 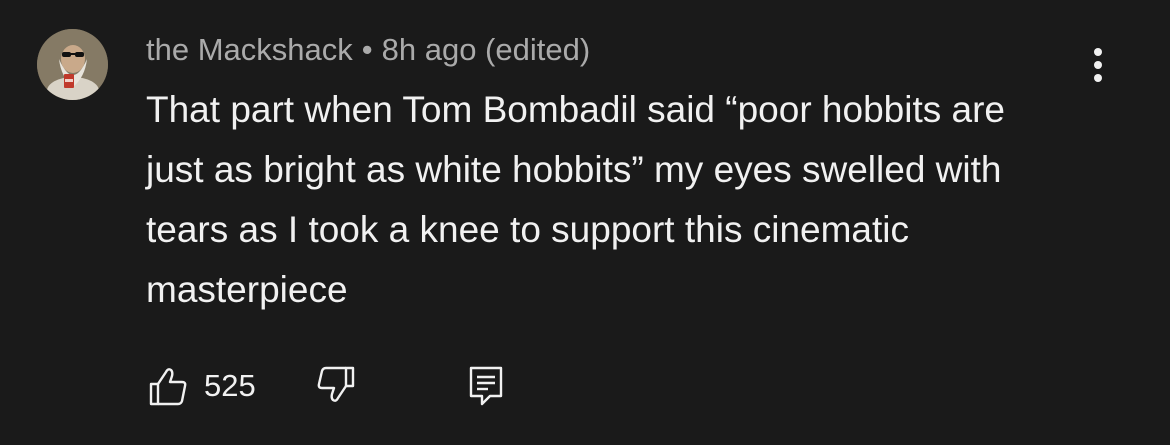 I want to click on timestamp: 8h ago (edited), so click(x=486, y=49).